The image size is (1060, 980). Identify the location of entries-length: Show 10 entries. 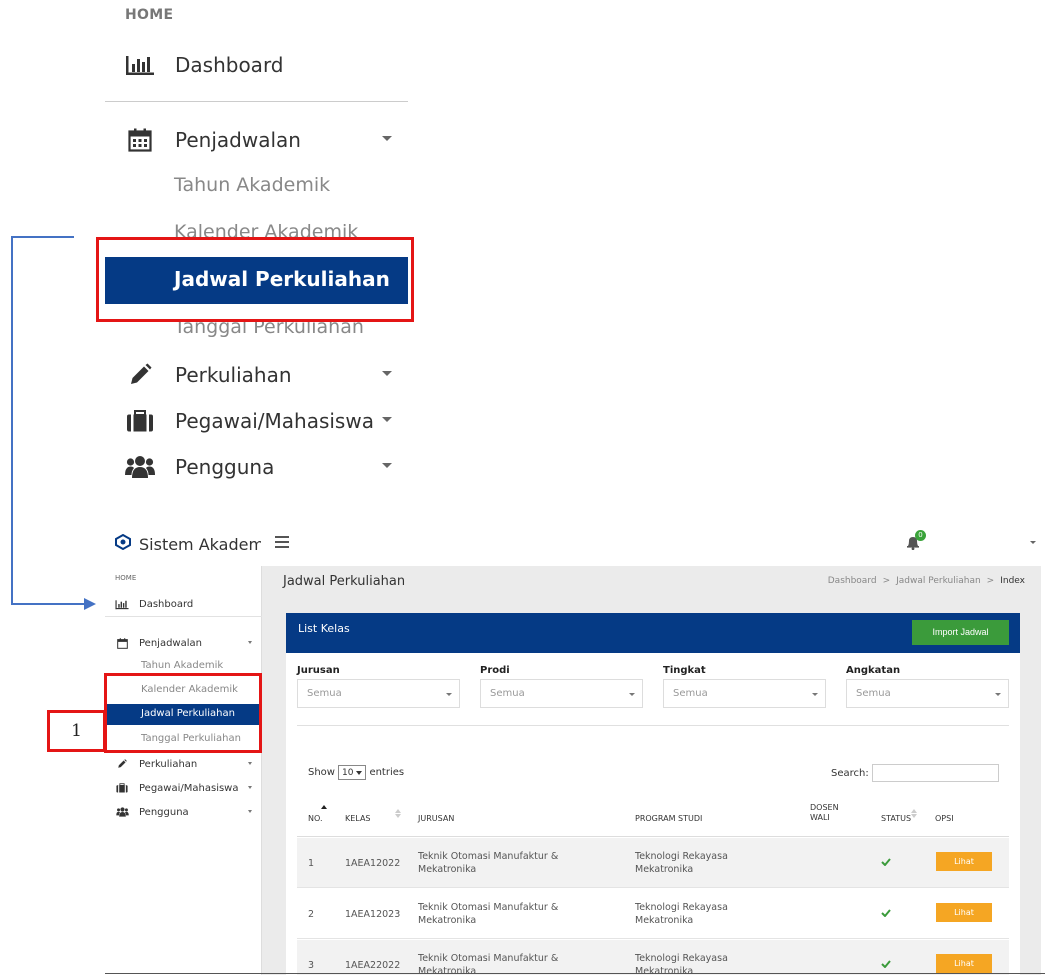
(356, 772).